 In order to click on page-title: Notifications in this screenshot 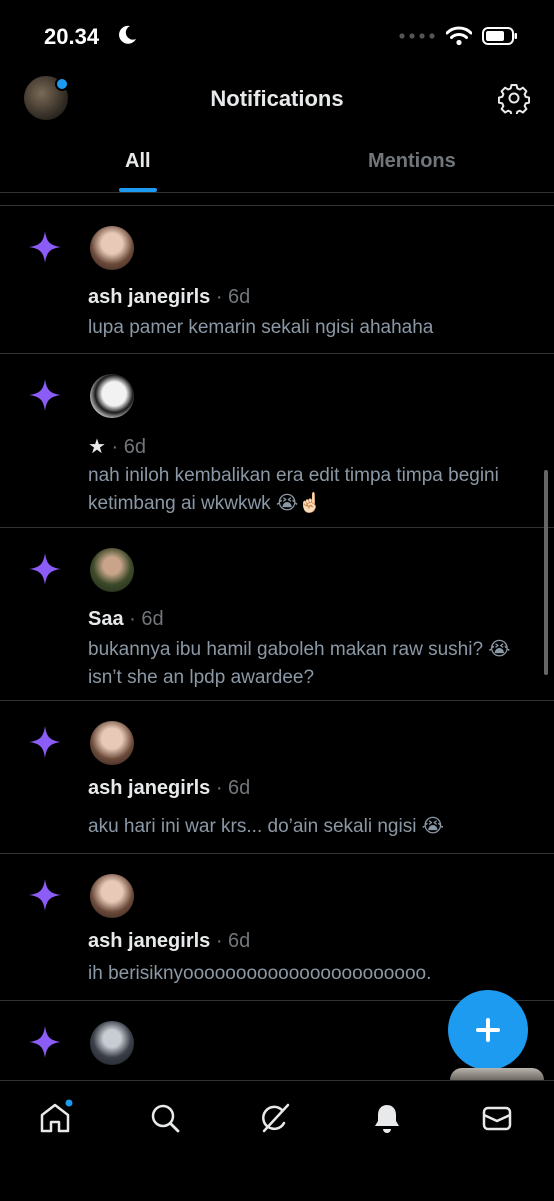, I will do `click(277, 98)`.